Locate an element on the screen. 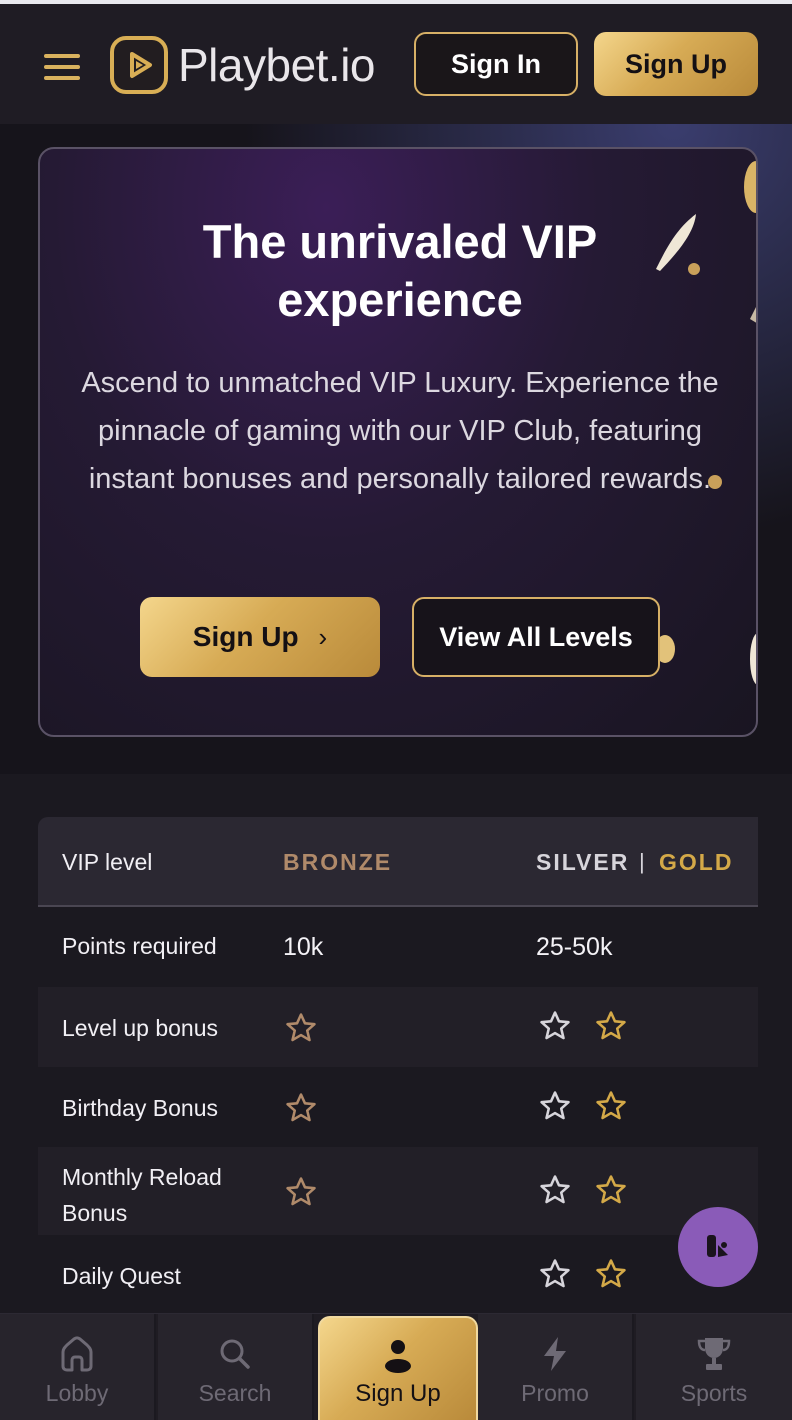 This screenshot has width=792, height=1420. row-label: Daily Quest is located at coordinates (121, 1276).